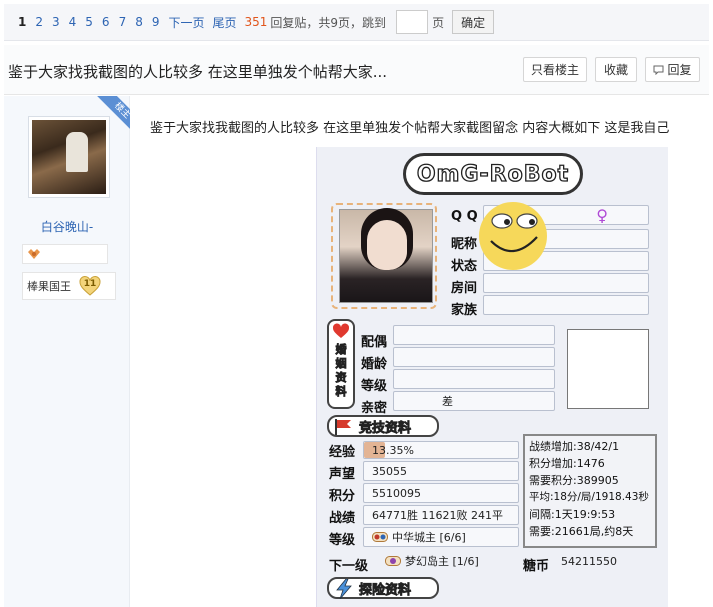  Describe the element at coordinates (574, 480) in the screenshot. I see `stat-line: 需要积分:389905` at that location.